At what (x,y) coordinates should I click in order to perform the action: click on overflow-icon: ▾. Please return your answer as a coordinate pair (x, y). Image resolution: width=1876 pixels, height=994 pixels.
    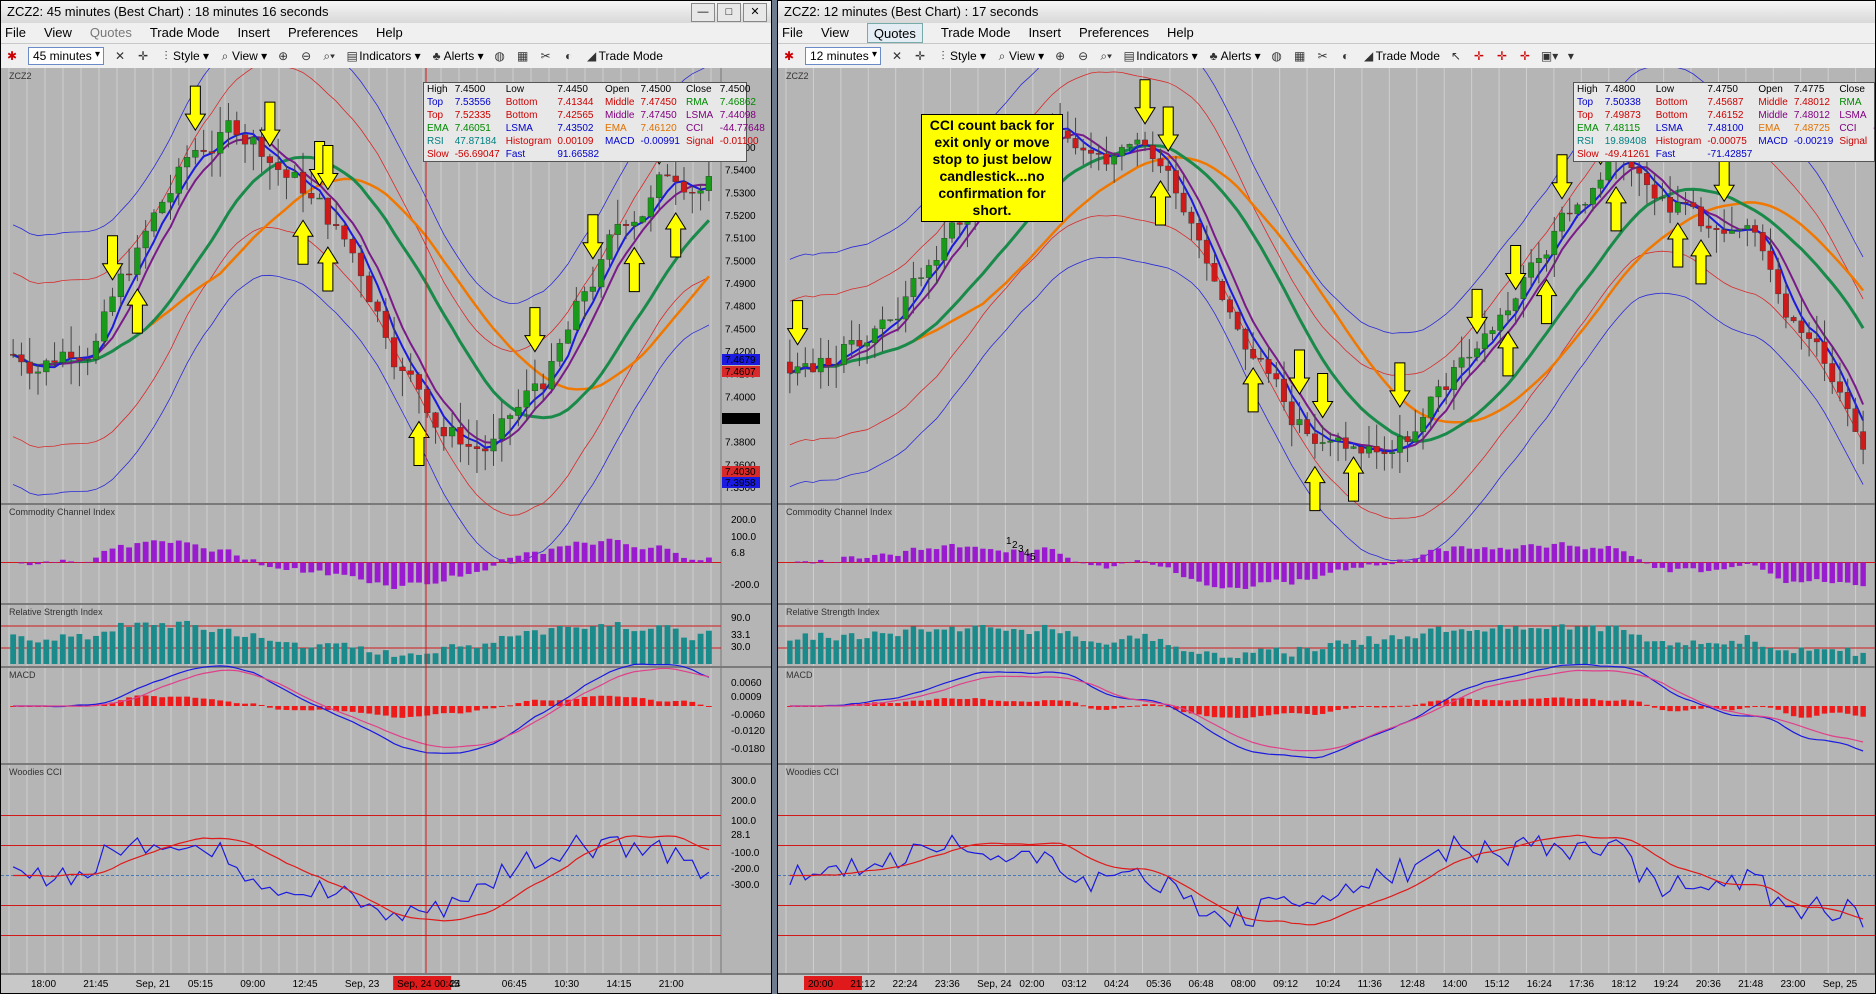
    Looking at the image, I should click on (1571, 56).